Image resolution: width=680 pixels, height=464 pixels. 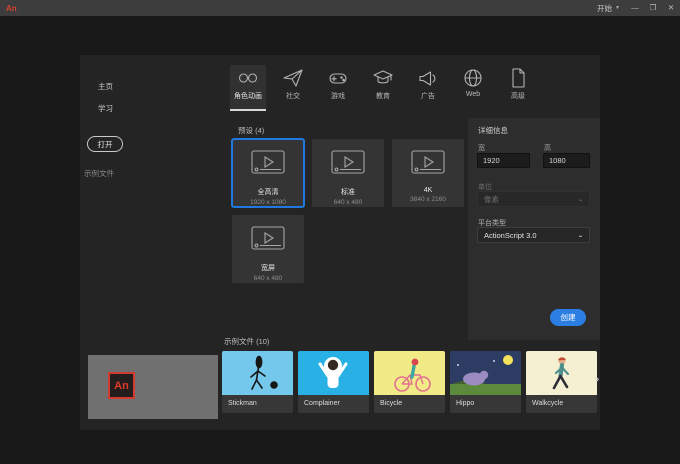 I want to click on workspace-switcher: 开始 ▼, so click(x=608, y=8).